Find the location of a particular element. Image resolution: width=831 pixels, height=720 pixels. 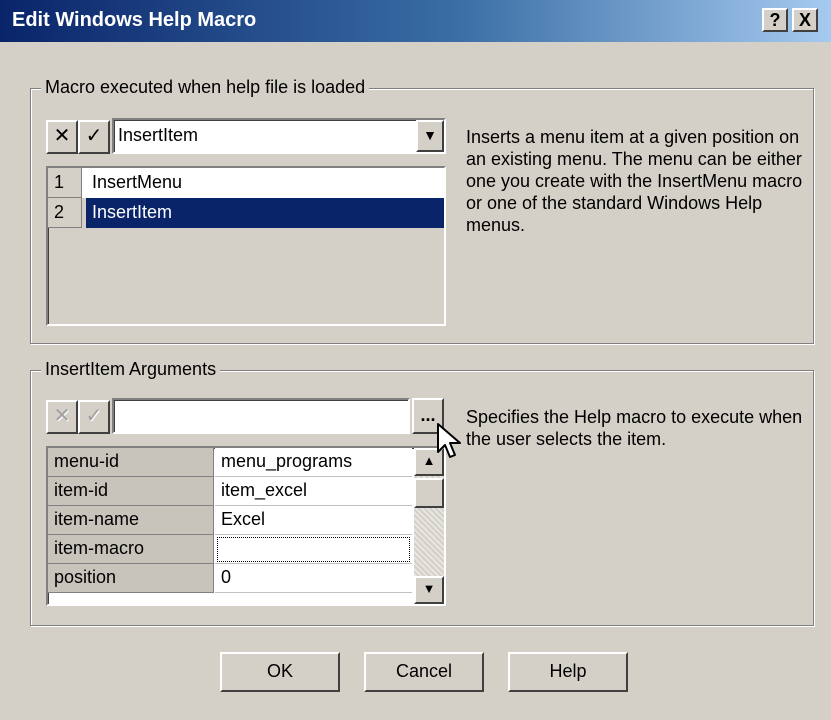

macro-accept-button: ✓ is located at coordinates (94, 137).